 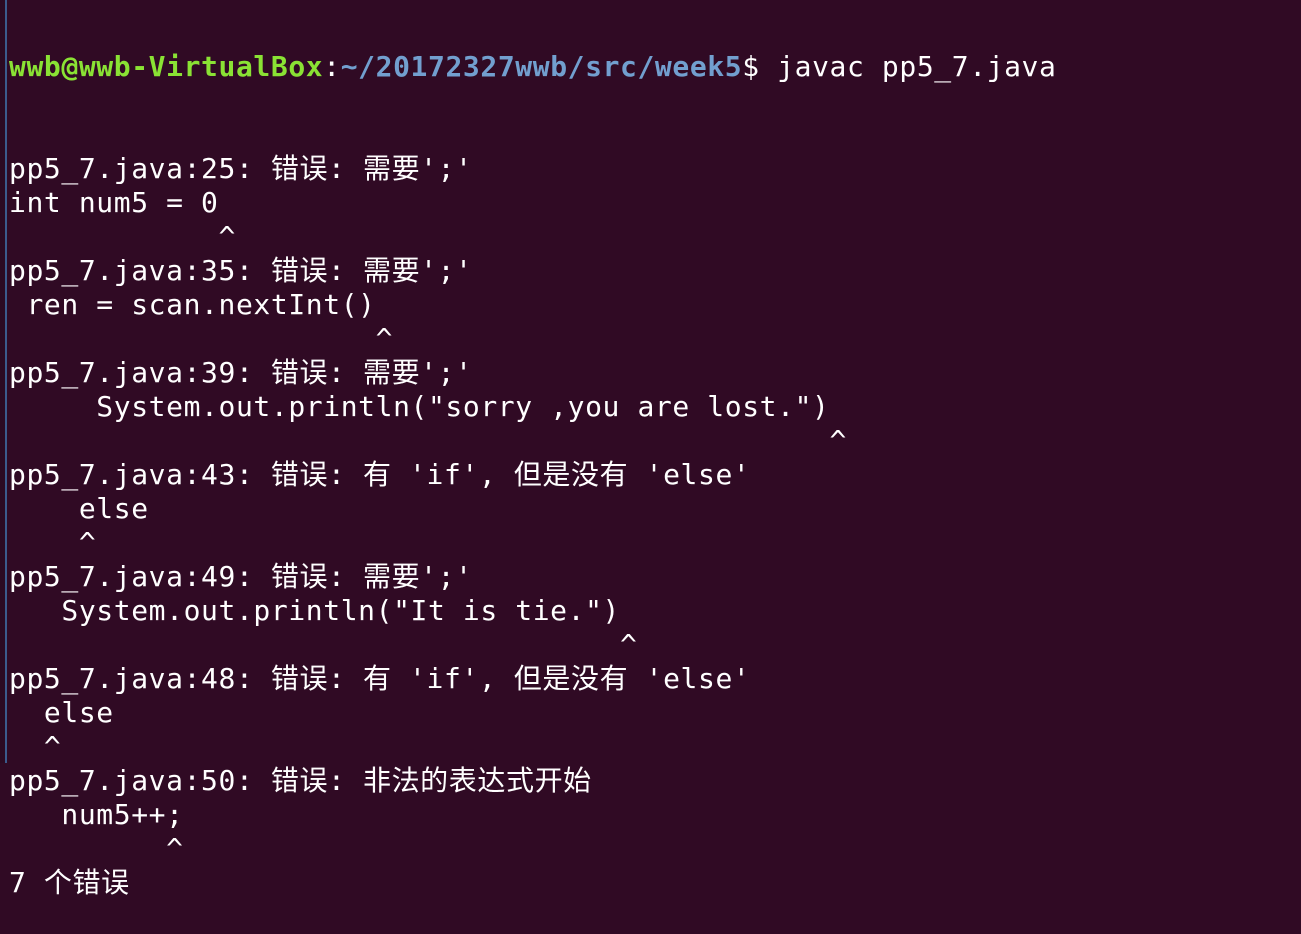 What do you see at coordinates (96, 814) in the screenshot?
I see `output-line: num5++;` at bounding box center [96, 814].